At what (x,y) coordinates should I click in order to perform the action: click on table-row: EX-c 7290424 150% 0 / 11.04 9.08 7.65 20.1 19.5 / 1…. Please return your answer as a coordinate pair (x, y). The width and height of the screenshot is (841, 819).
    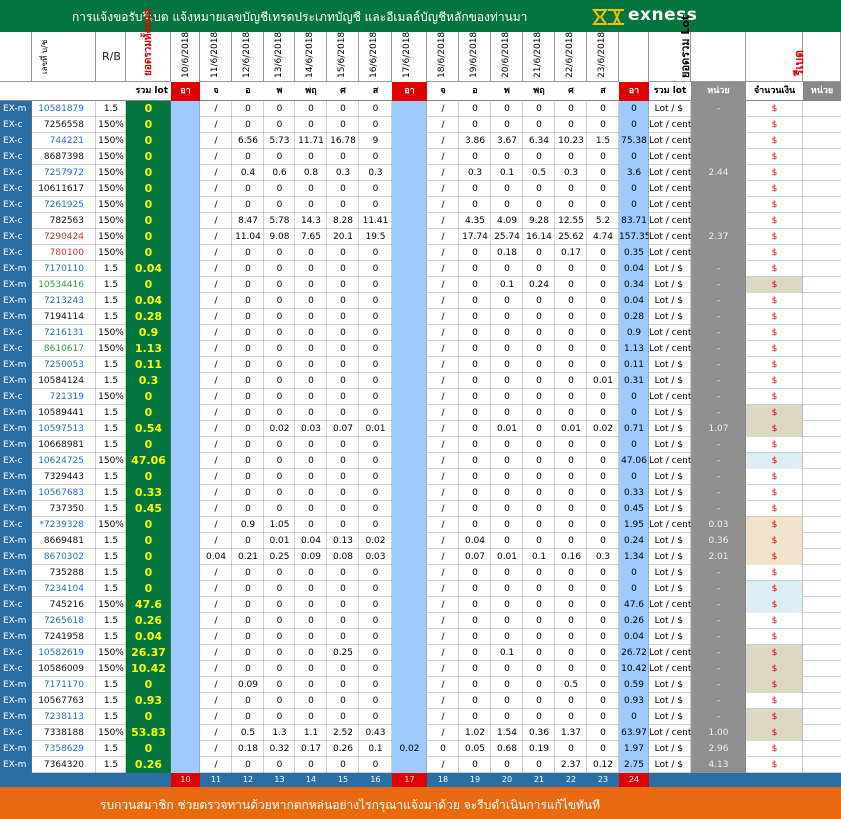
    Looking at the image, I should click on (420, 237).